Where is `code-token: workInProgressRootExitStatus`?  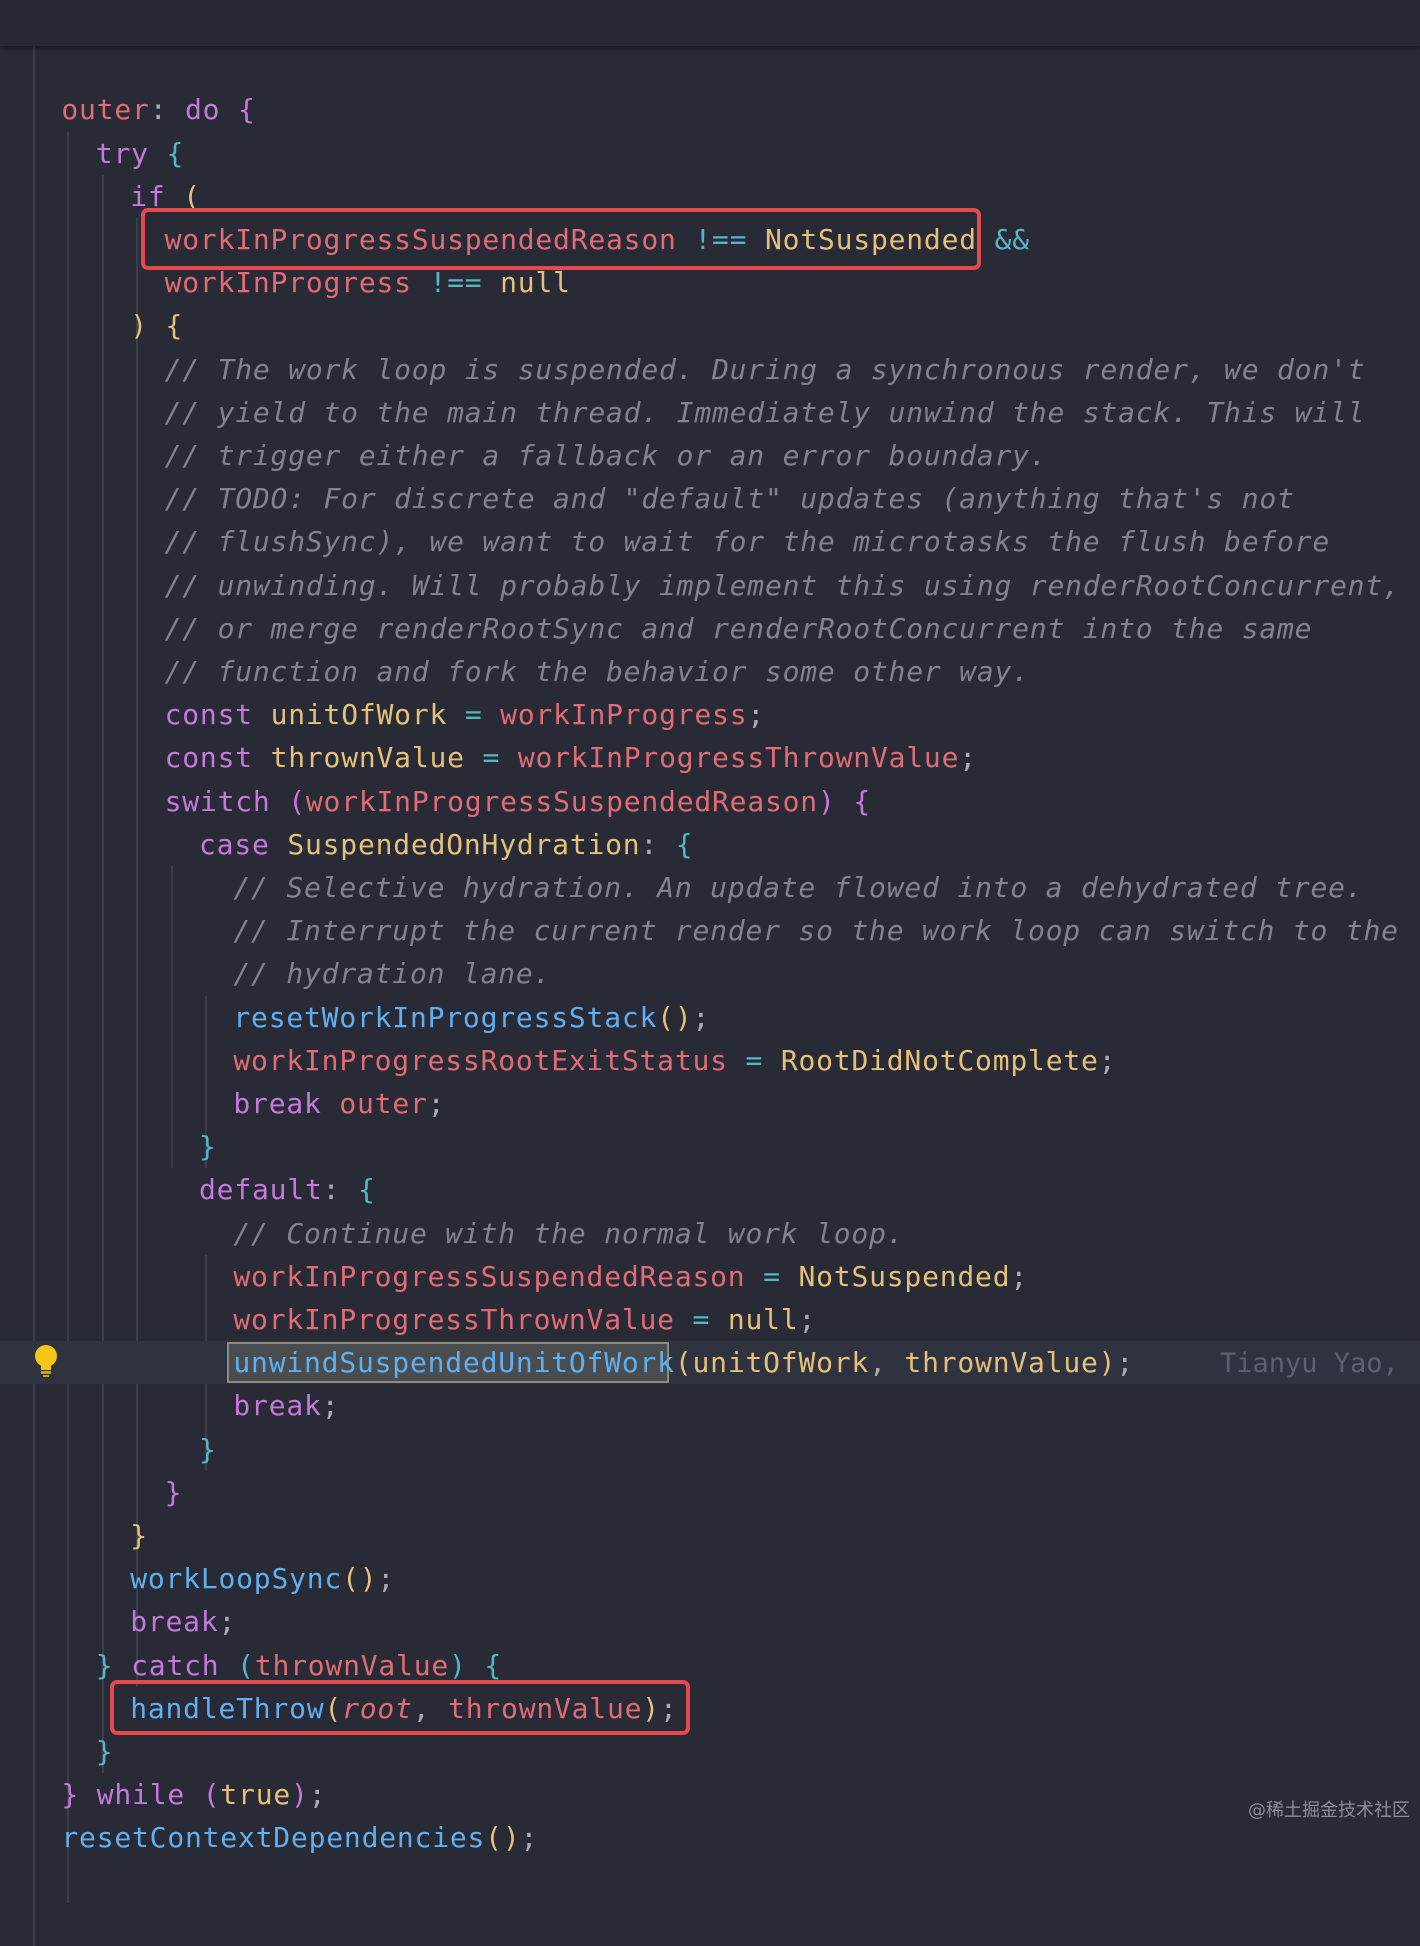 code-token: workInProgressRootExitStatus is located at coordinates (480, 1060).